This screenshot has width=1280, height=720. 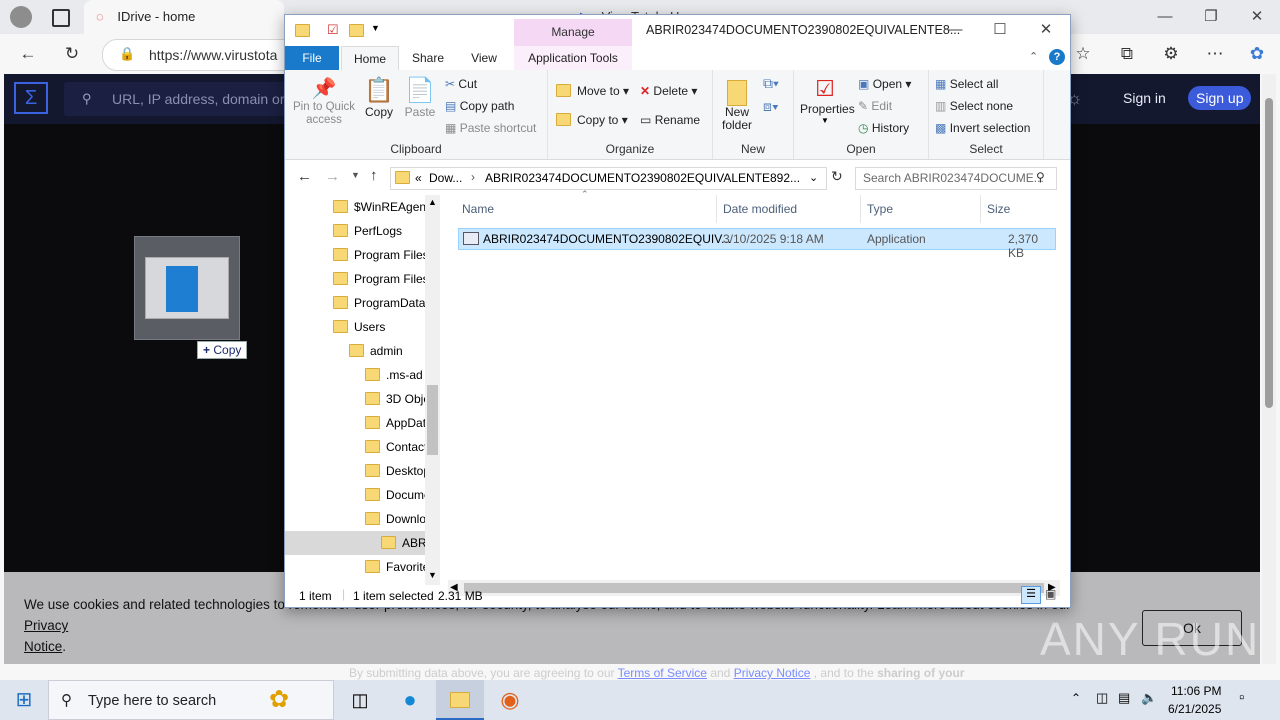 I want to click on tree-item: Favorites, so click(x=362, y=567).